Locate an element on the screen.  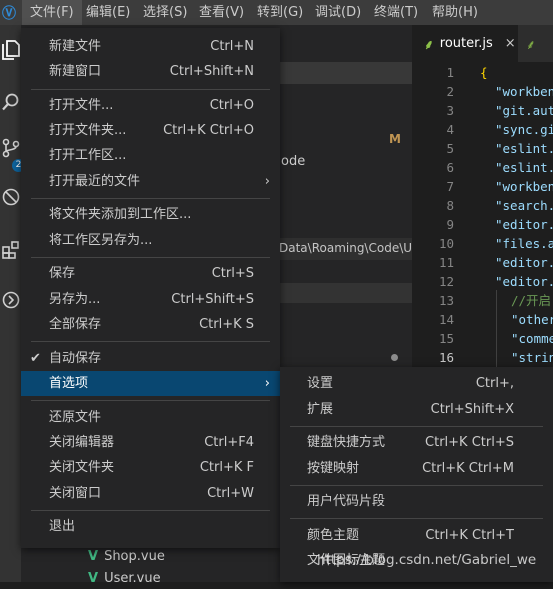
submenu-item-color-theme: 颜色主题 Ctrl+K Ctrl+T is located at coordinates (416, 535).